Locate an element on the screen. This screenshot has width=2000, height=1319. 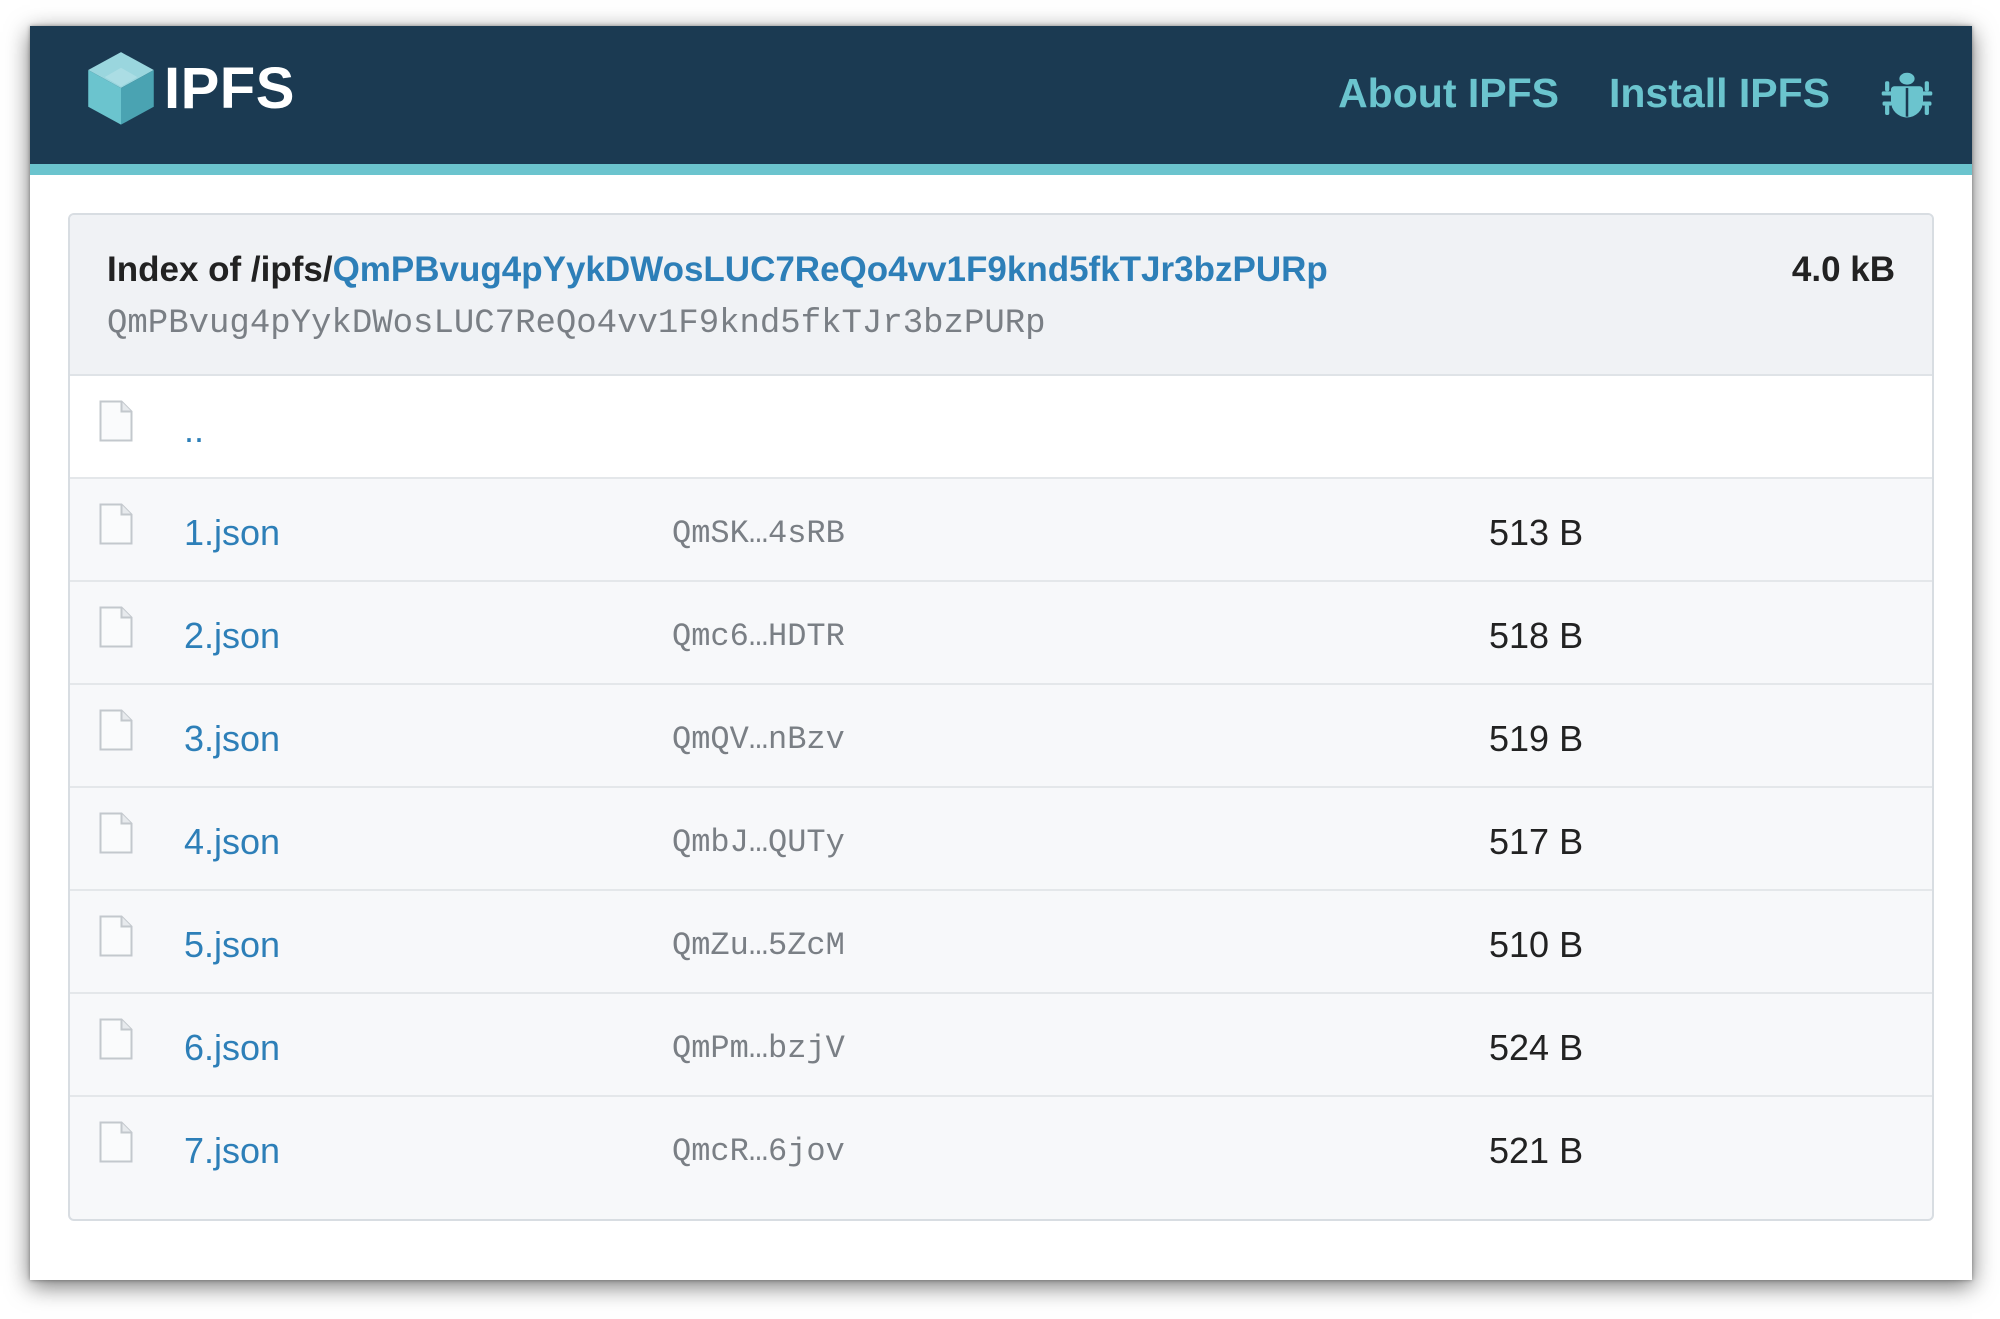
header-nav: About IPFS Install IPFS is located at coordinates (1636, 93).